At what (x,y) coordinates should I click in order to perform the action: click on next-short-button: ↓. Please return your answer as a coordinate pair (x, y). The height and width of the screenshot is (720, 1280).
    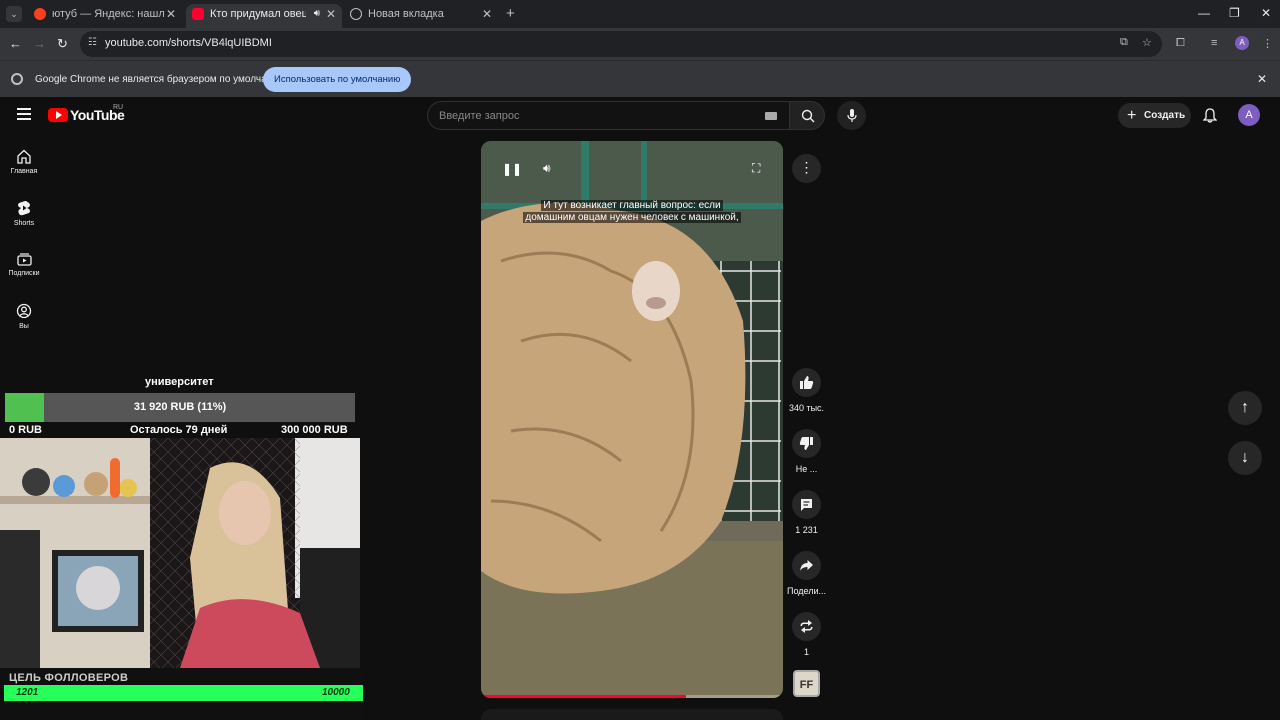
    Looking at the image, I should click on (1245, 458).